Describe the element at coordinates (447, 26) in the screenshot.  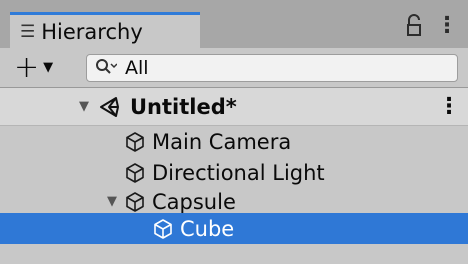
I see `more-options-icon: ⋮` at that location.